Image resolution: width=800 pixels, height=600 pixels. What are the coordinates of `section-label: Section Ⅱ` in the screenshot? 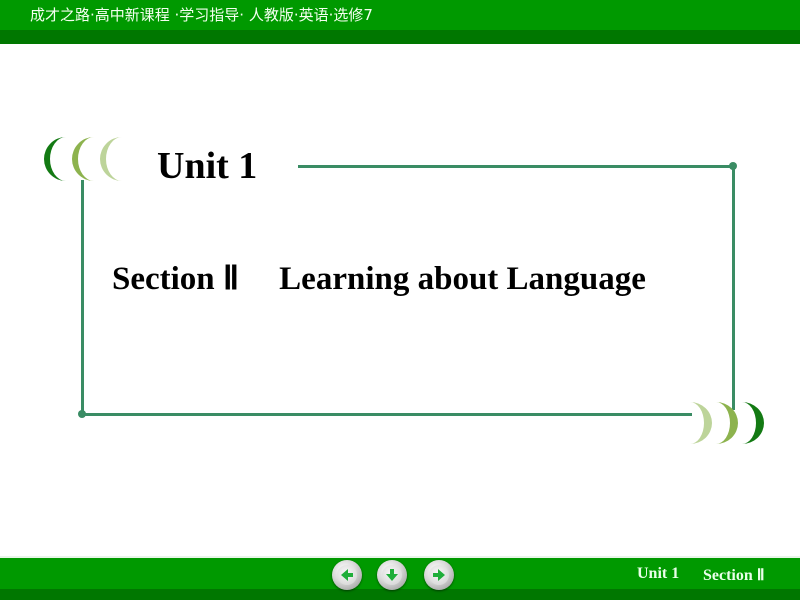 It's located at (176, 279).